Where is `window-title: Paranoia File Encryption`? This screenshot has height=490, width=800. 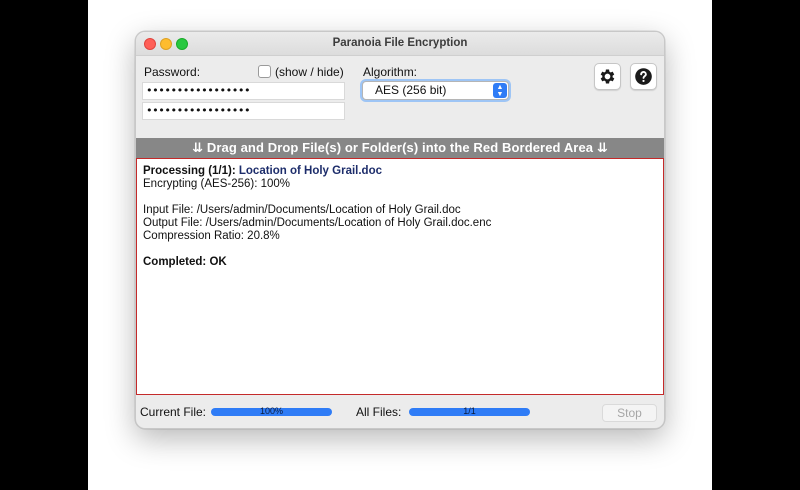 window-title: Paranoia File Encryption is located at coordinates (400, 43).